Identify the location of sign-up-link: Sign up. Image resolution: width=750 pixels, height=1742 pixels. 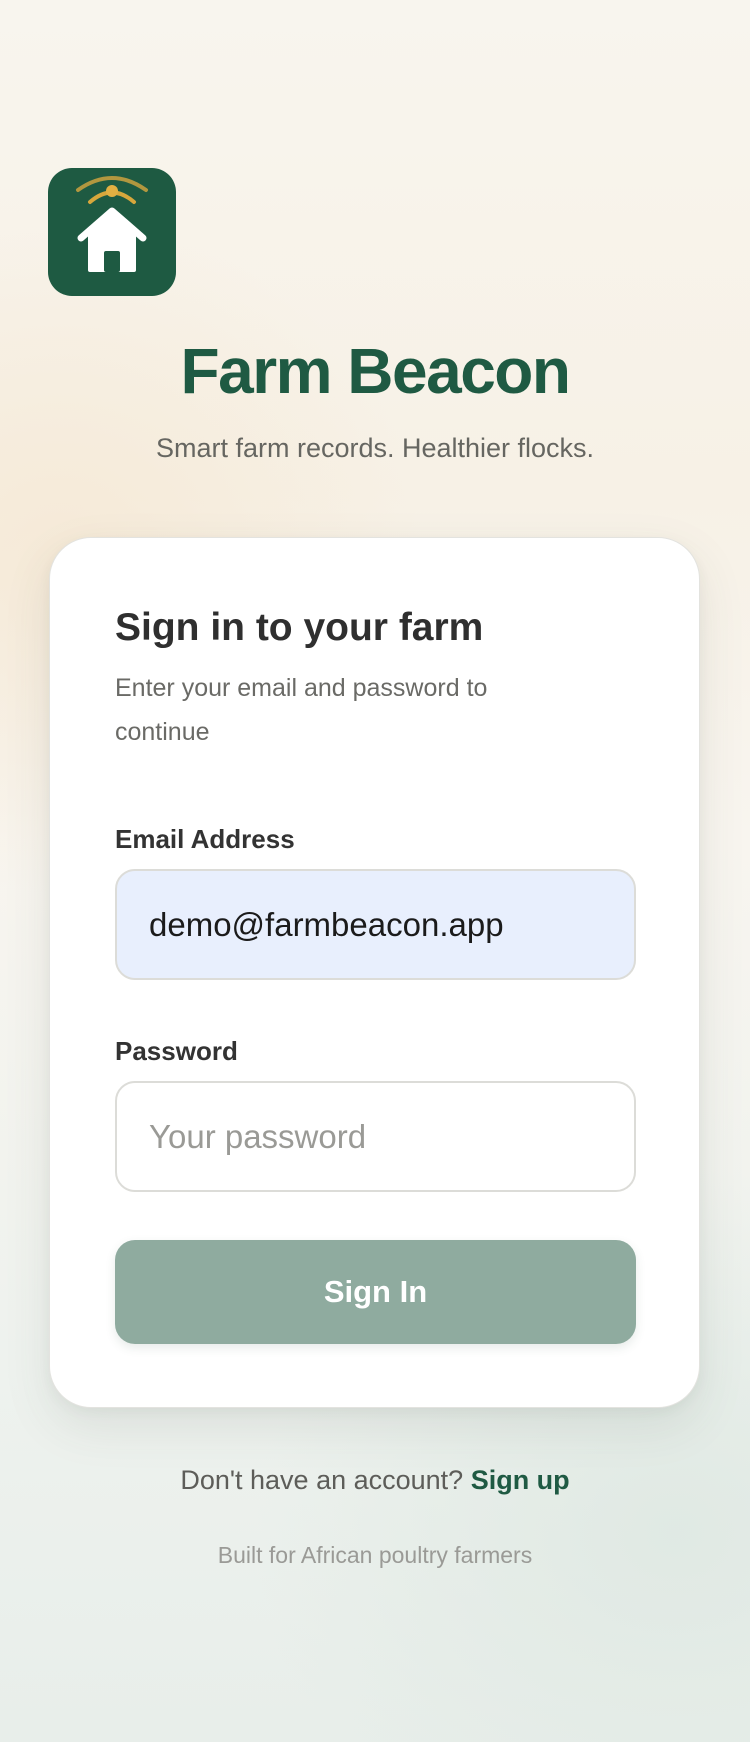
(520, 1480).